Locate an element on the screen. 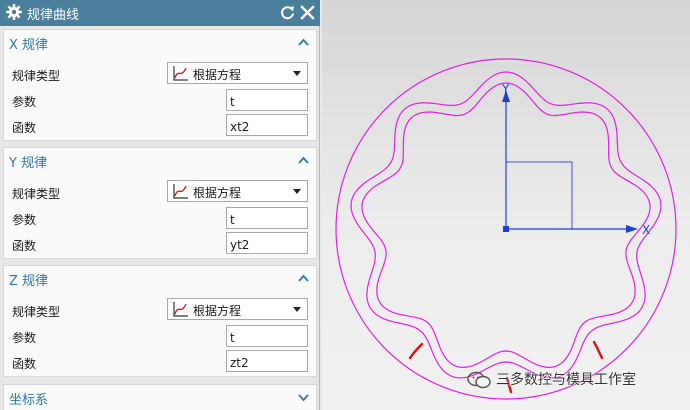 This screenshot has height=410, width=690. z-law-section: Z 规律 规律类型 根据方程 参数 函数 is located at coordinates (160, 321).